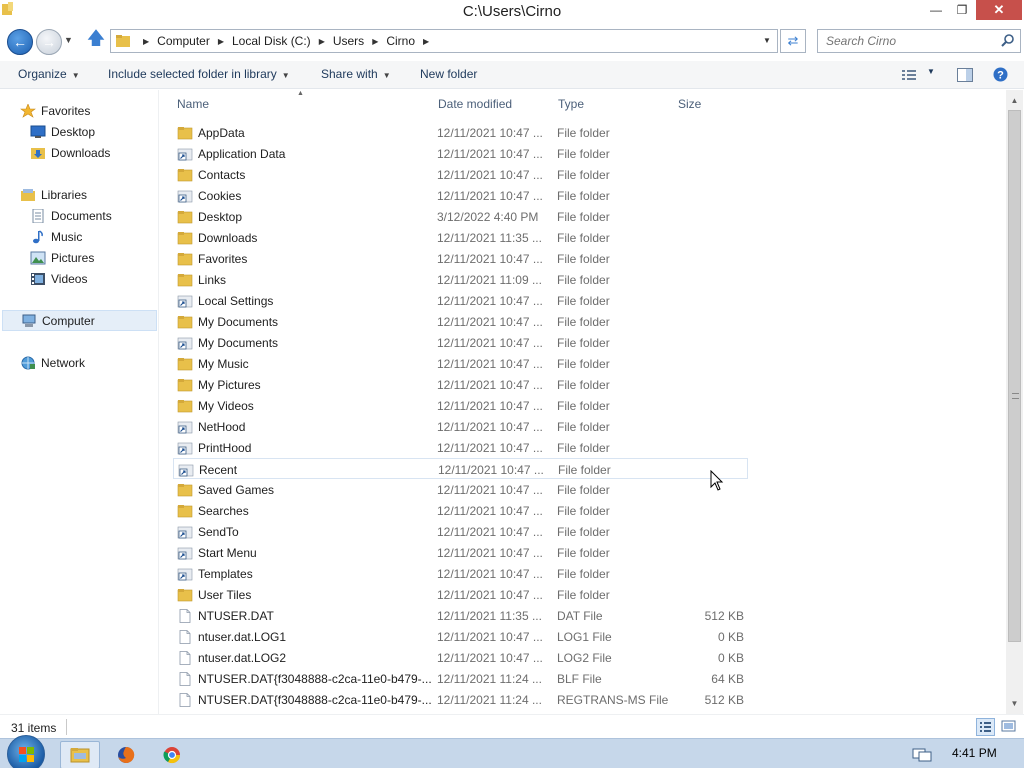 The width and height of the screenshot is (1024, 768). I want to click on nav-desktop: Desktop, so click(62, 131).